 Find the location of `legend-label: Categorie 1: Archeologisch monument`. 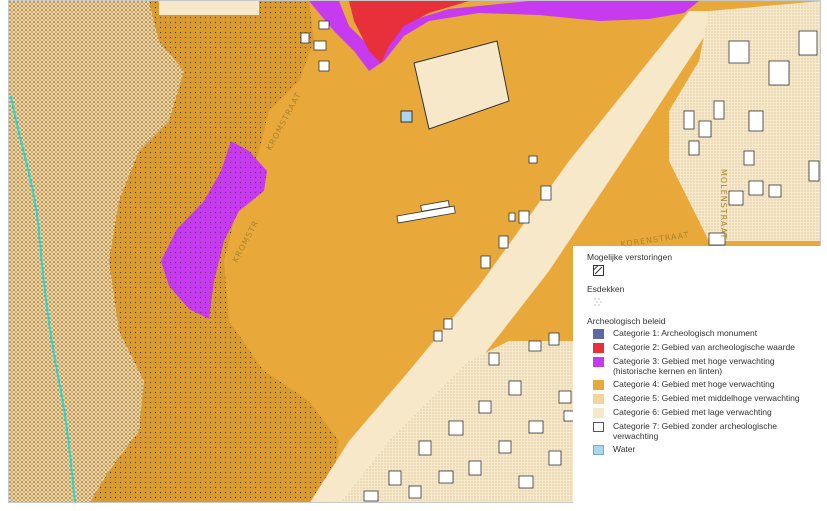

legend-label: Categorie 1: Archeologisch monument is located at coordinates (685, 333).